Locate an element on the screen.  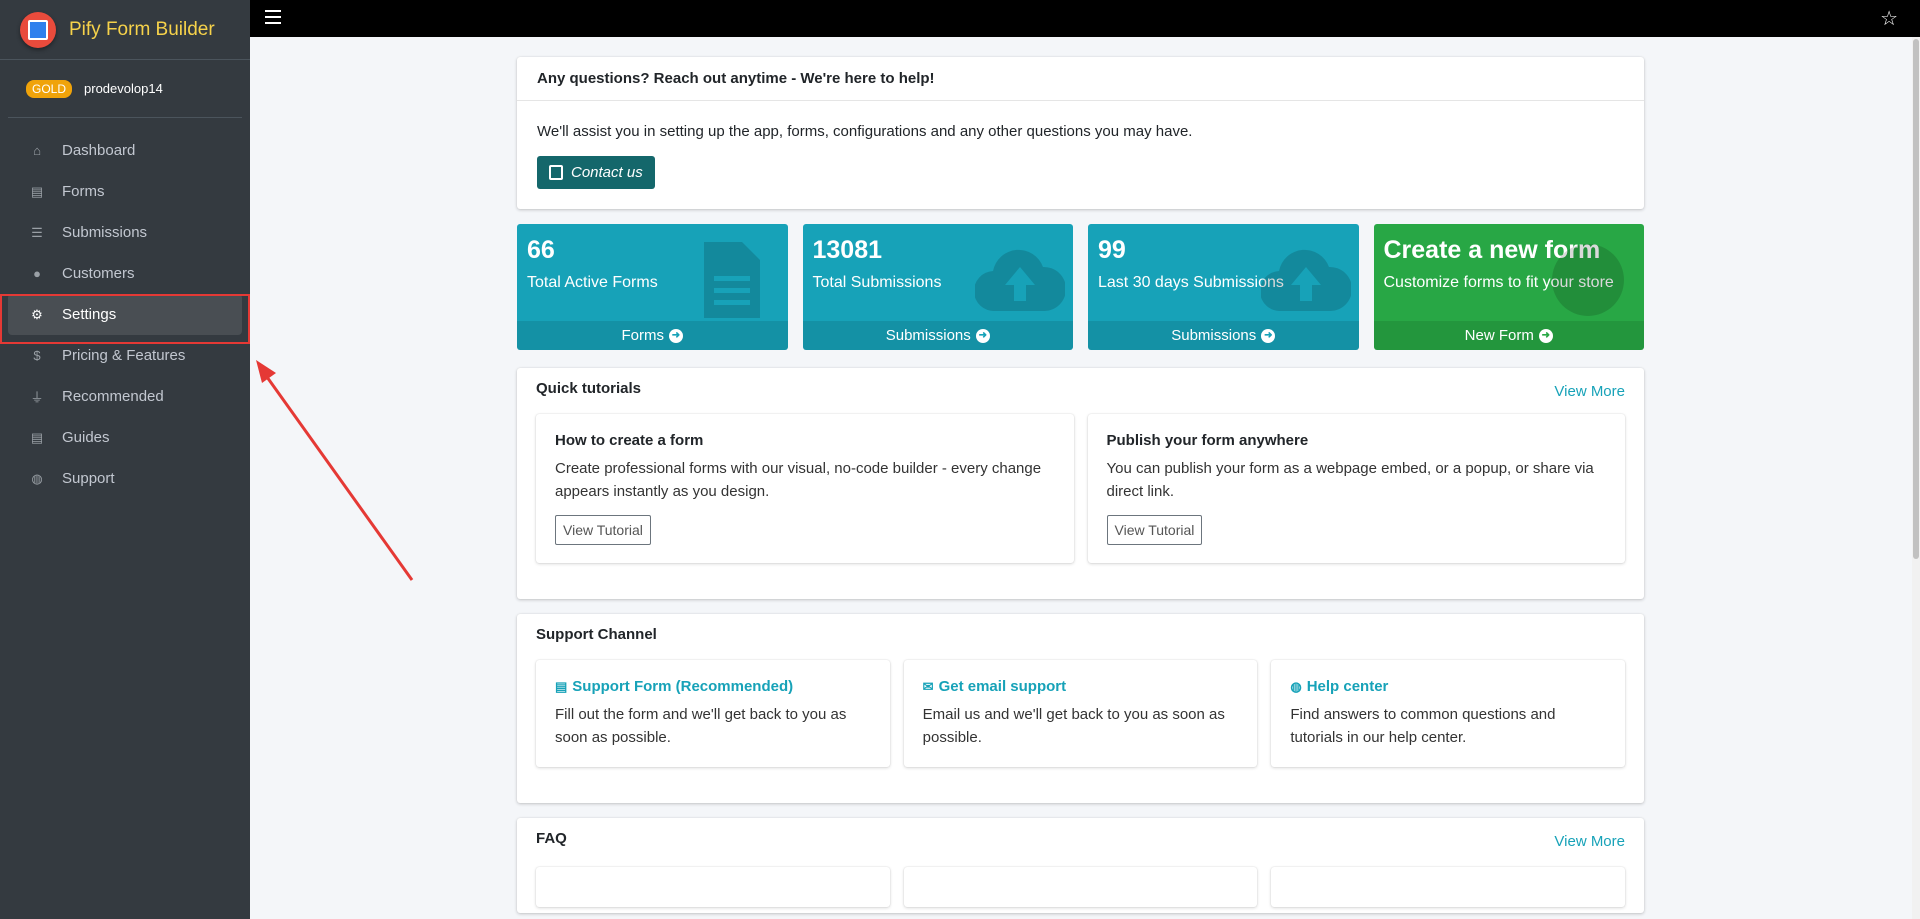
section-title: FAQ is located at coordinates (551, 838).